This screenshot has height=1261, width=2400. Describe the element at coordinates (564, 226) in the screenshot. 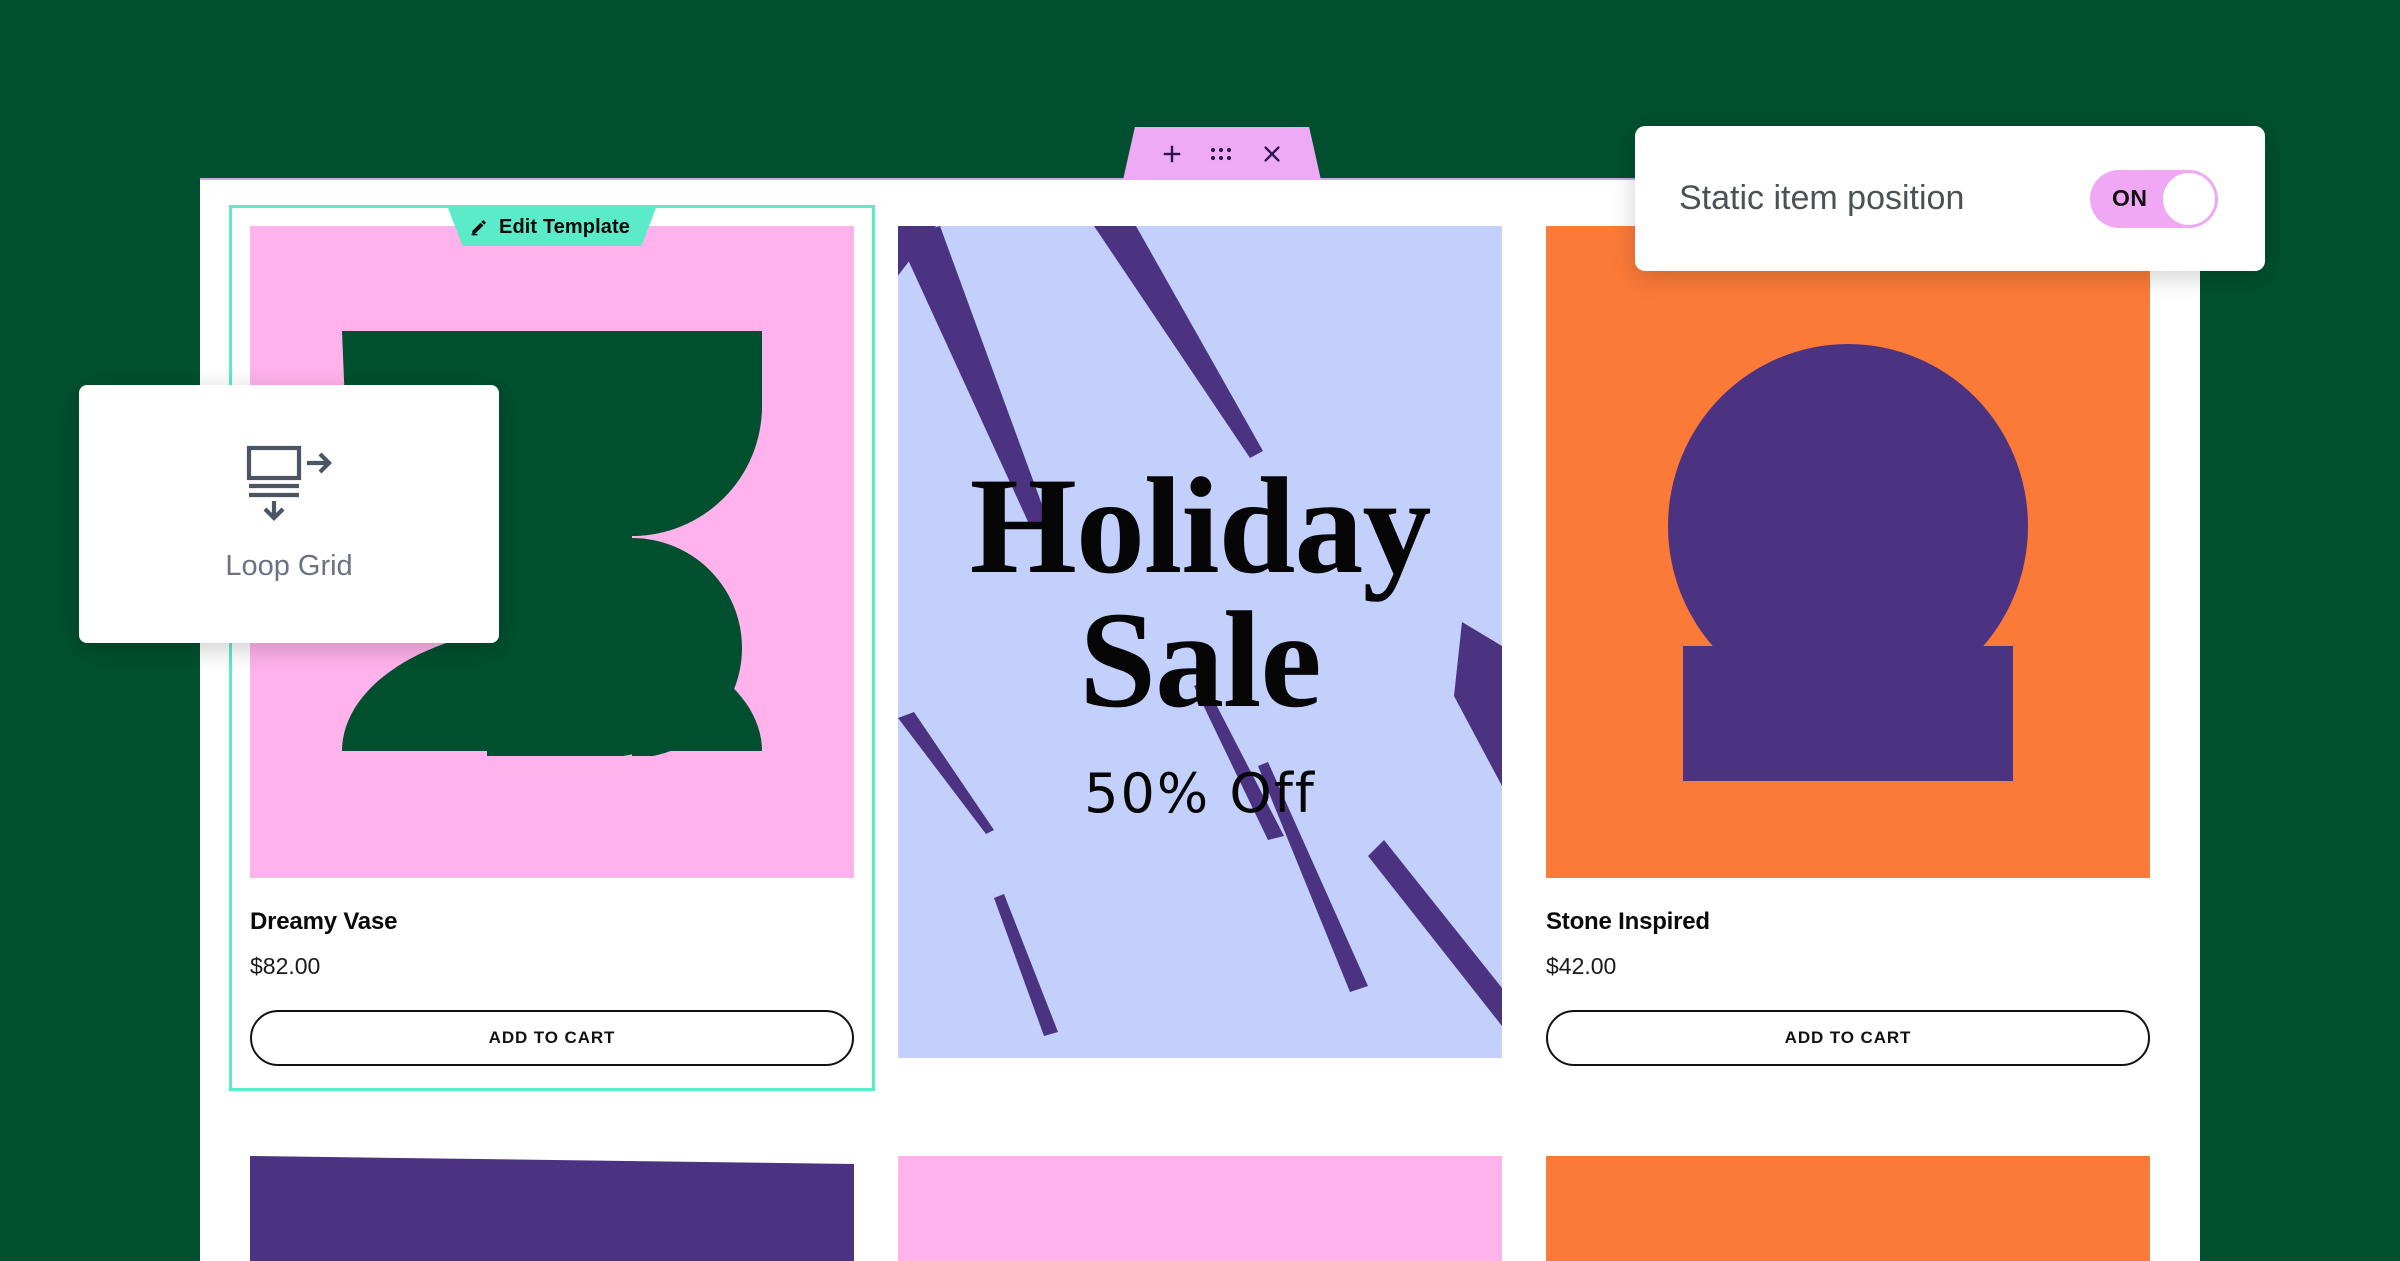

I see `edit-template-label: Edit Template` at that location.